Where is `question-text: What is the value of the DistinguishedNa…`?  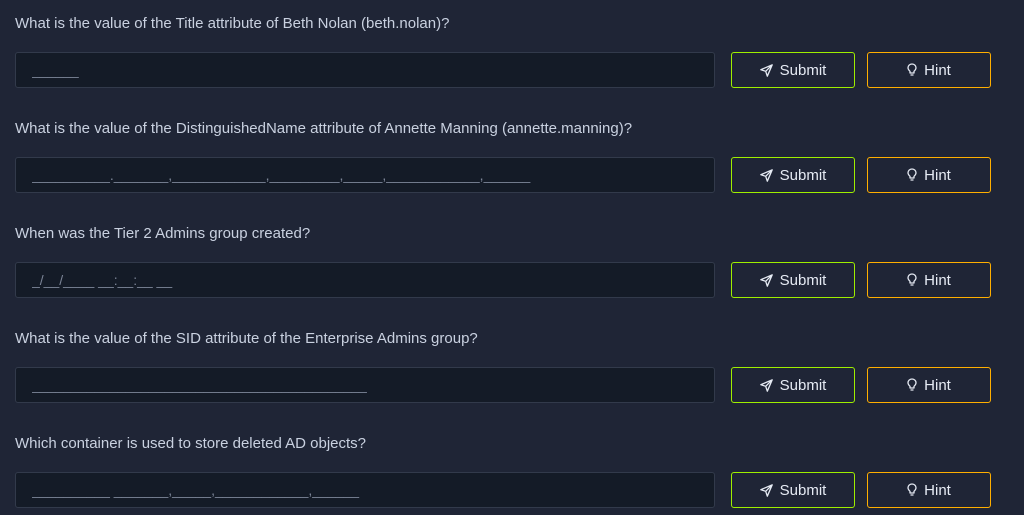 question-text: What is the value of the DistinguishedNa… is located at coordinates (324, 128).